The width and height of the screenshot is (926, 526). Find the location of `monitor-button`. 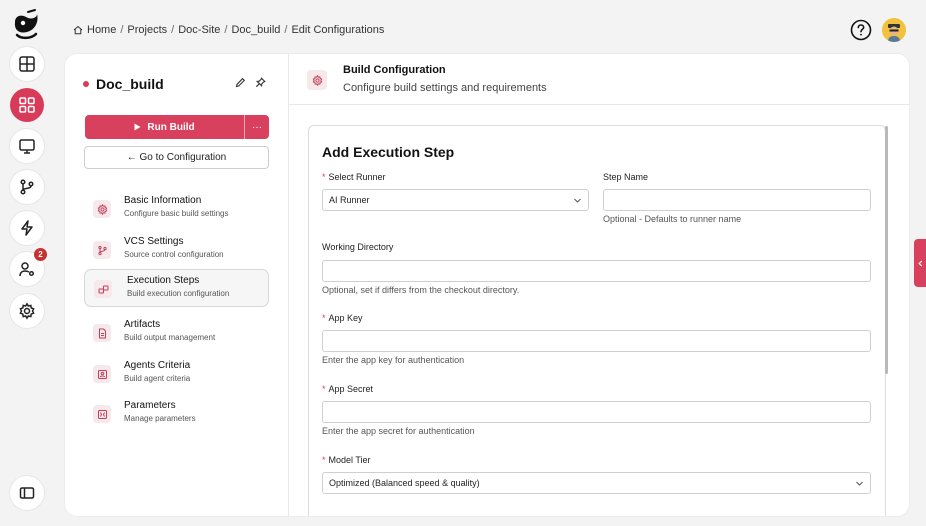

monitor-button is located at coordinates (27, 146).